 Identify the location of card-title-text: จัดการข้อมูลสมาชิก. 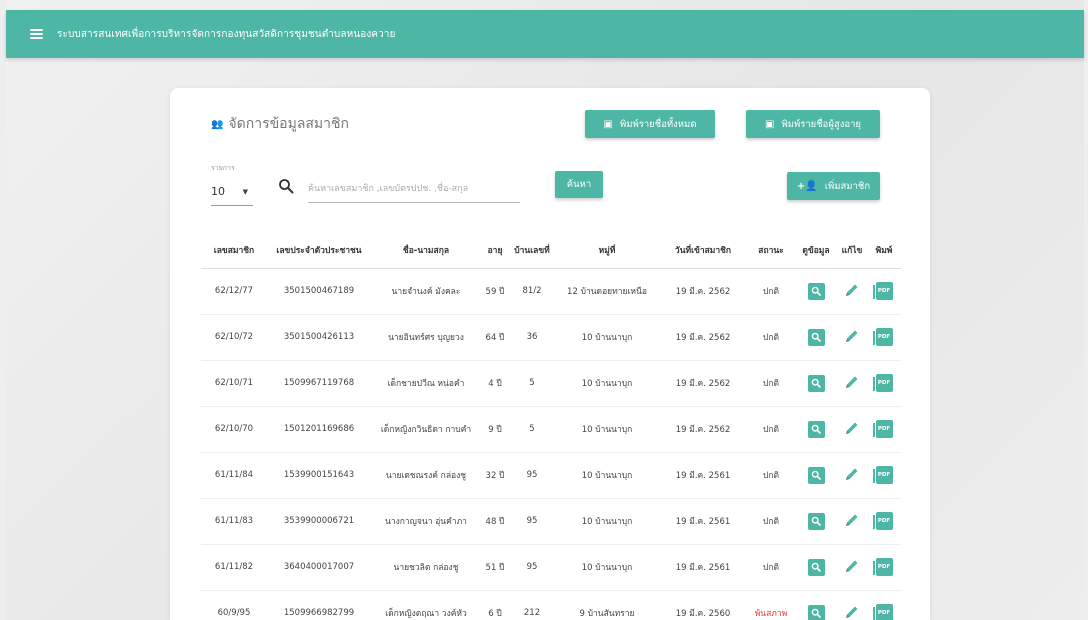
(289, 124).